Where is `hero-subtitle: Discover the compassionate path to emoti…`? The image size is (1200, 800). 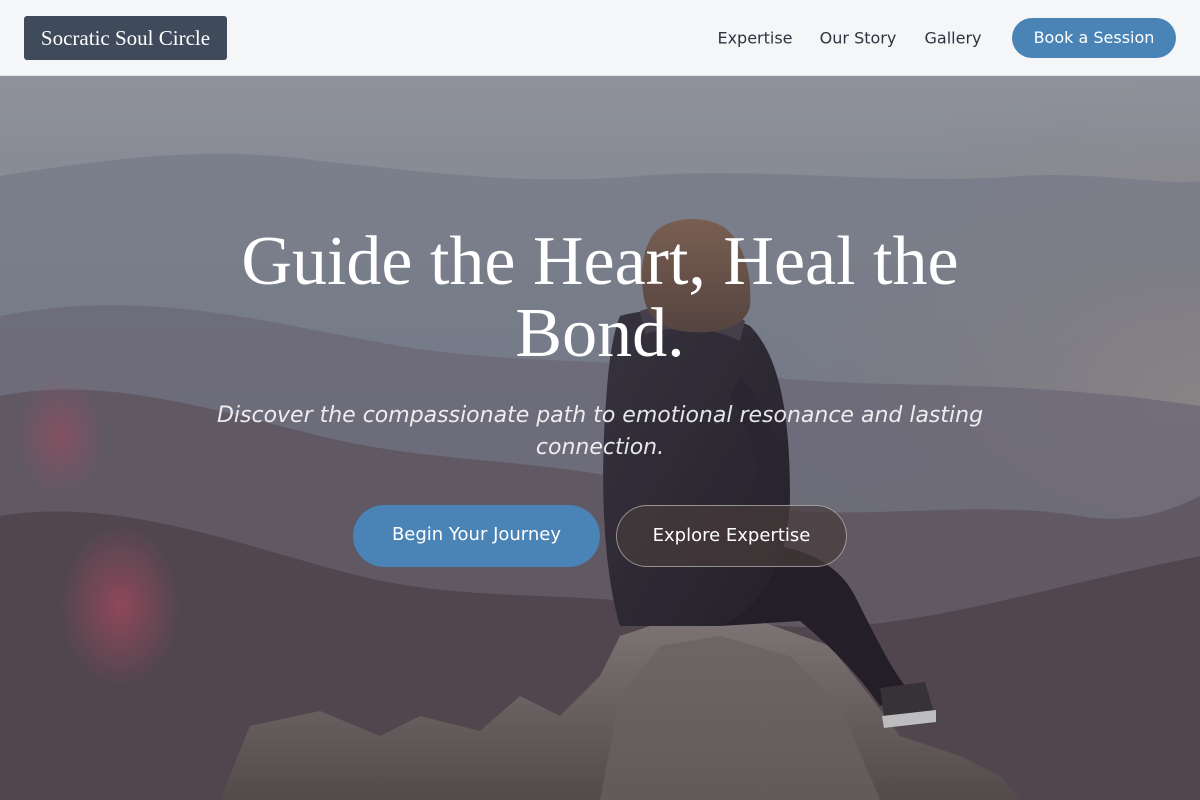
hero-subtitle: Discover the compassionate path to emoti… is located at coordinates (600, 431).